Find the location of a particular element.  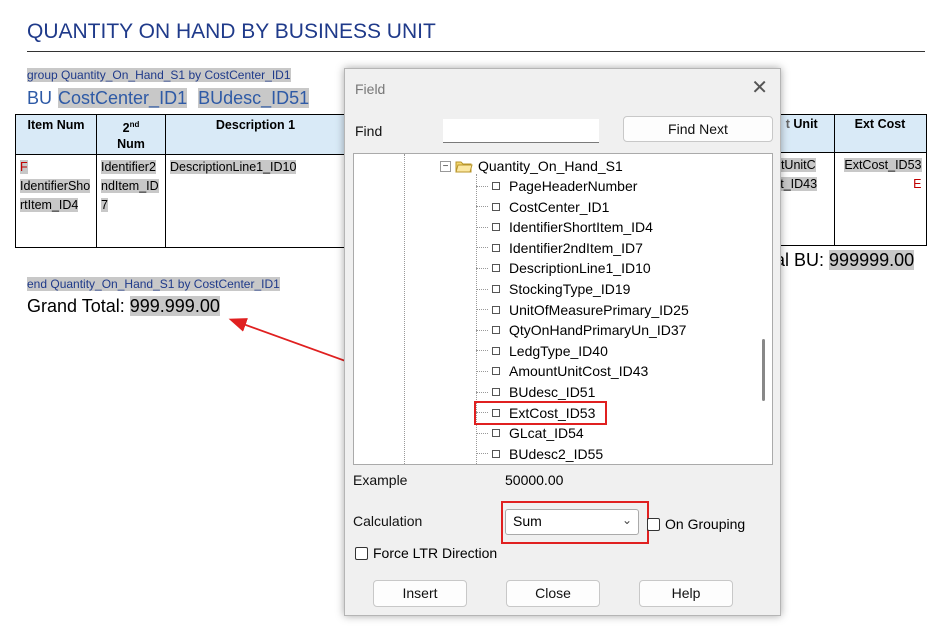

tree-item: AmountUnitCost_ID43 is located at coordinates (562, 371).